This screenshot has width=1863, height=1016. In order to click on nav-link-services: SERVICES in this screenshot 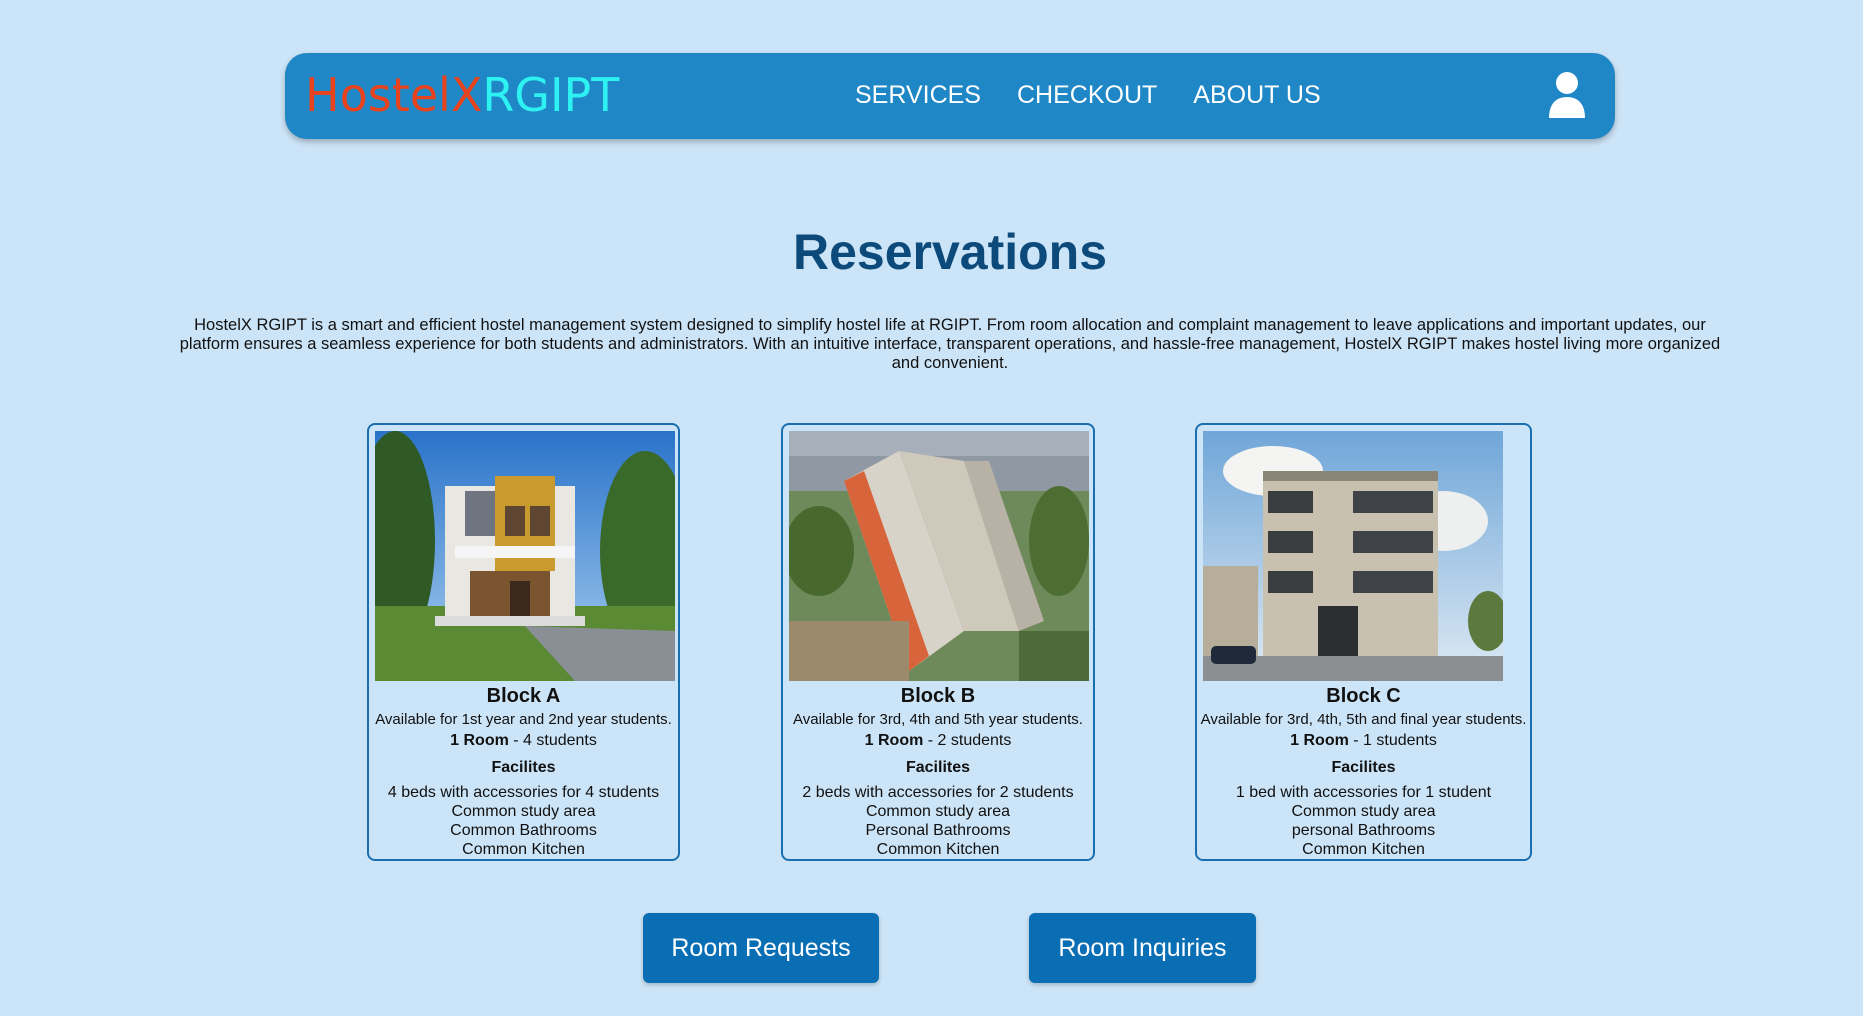, I will do `click(918, 95)`.